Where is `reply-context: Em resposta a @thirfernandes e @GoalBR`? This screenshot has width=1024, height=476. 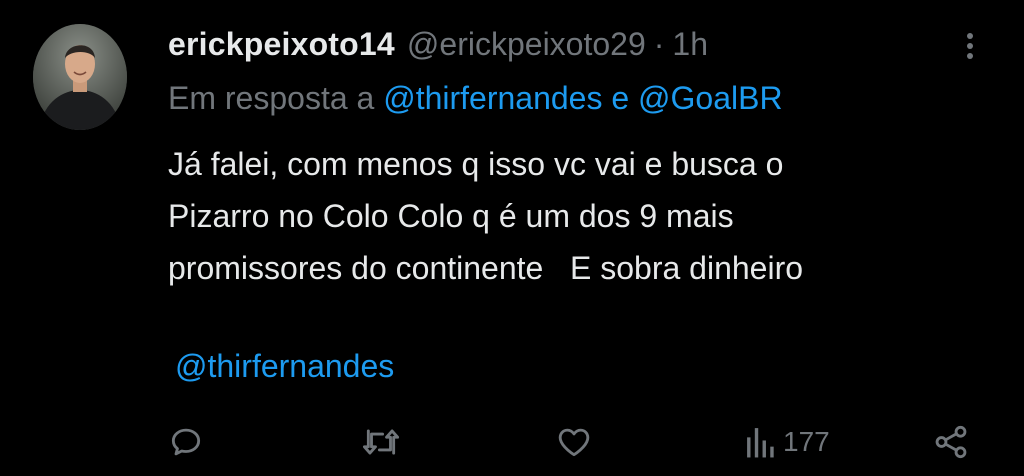 reply-context: Em resposta a @thirfernandes e @GoalBR is located at coordinates (475, 98).